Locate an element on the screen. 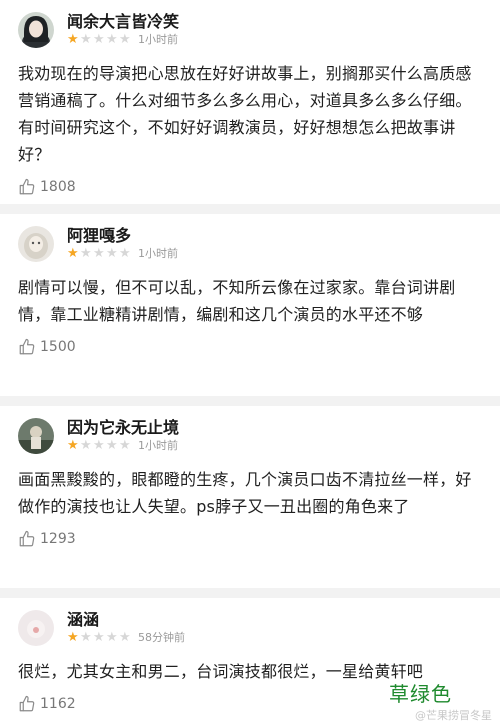 Image resolution: width=500 pixels, height=727 pixels. review-header: 涵涵 ★ ★ ★ ★ ★ 58分钟前 is located at coordinates (250, 628).